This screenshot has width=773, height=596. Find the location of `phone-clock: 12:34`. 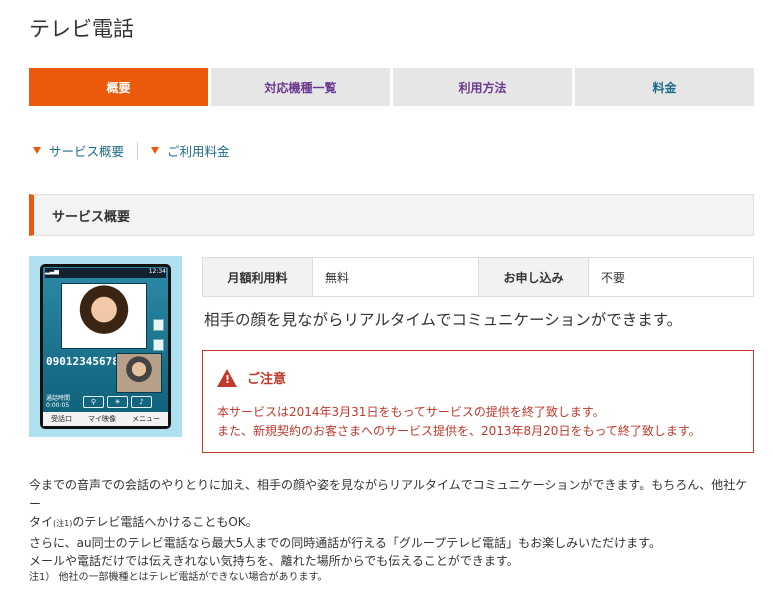

phone-clock: 12:34 is located at coordinates (157, 271).